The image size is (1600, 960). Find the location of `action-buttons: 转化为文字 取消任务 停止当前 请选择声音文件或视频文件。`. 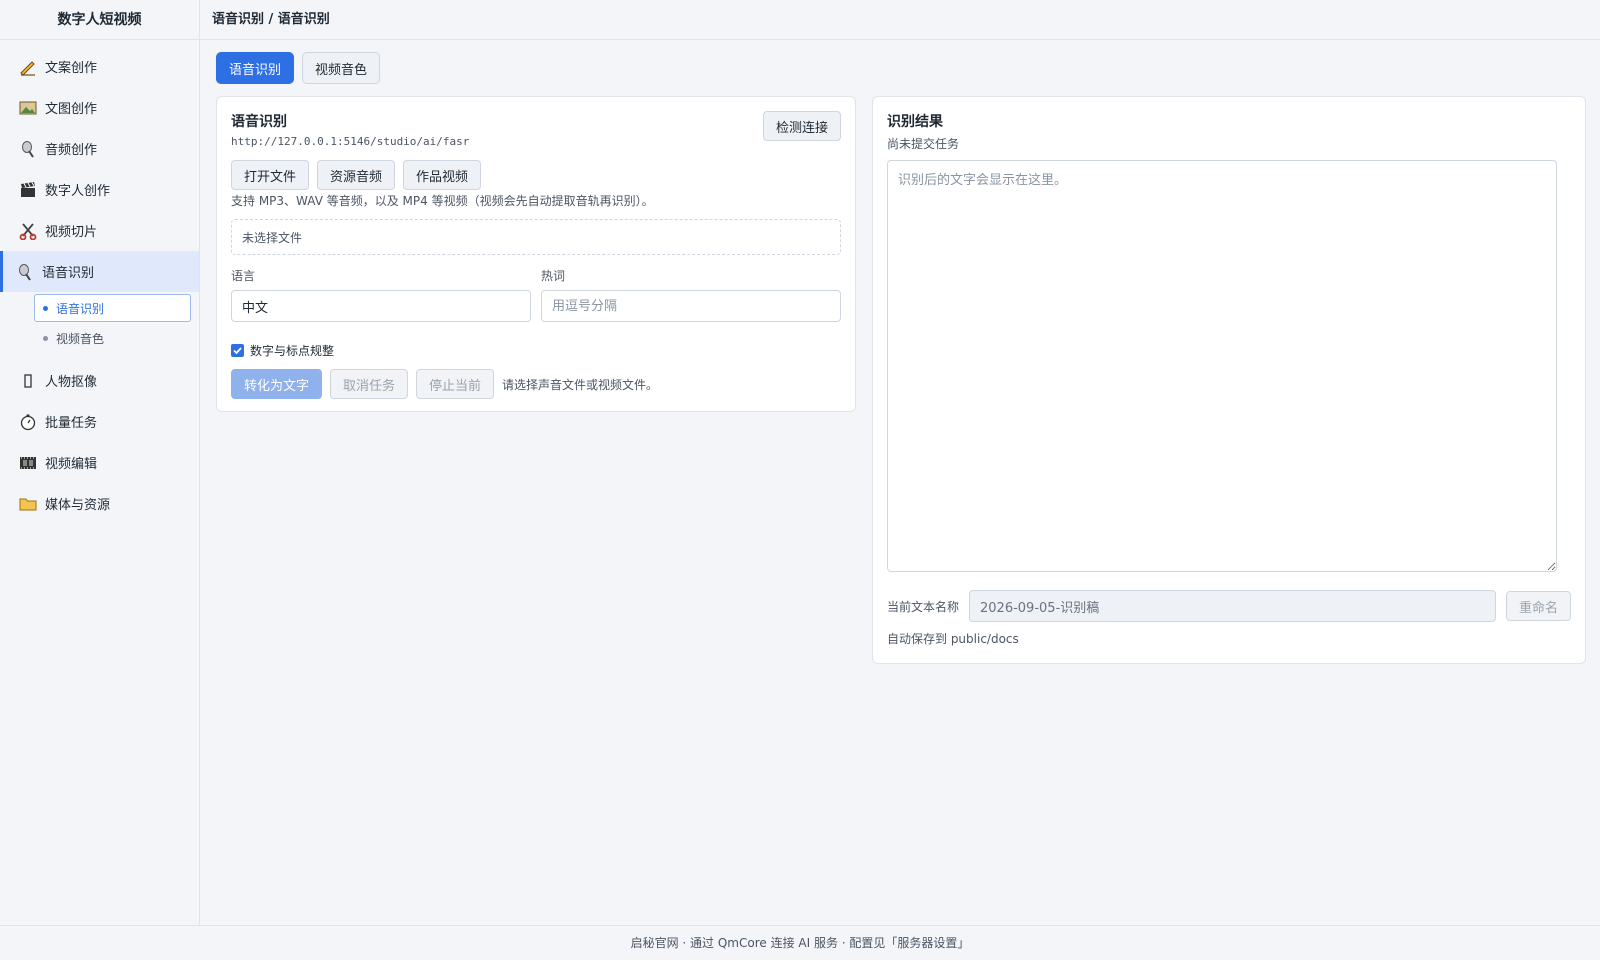

action-buttons: 转化为文字 取消任务 停止当前 请选择声音文件或视频文件。 is located at coordinates (536, 384).